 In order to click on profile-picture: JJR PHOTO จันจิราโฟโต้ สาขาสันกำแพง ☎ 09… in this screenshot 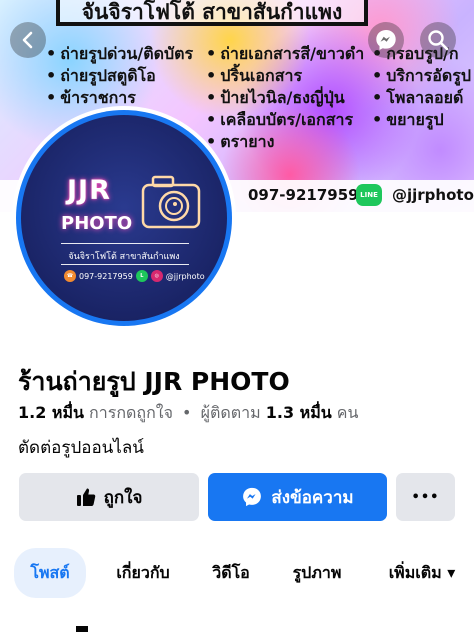, I will do `click(124, 218)`.